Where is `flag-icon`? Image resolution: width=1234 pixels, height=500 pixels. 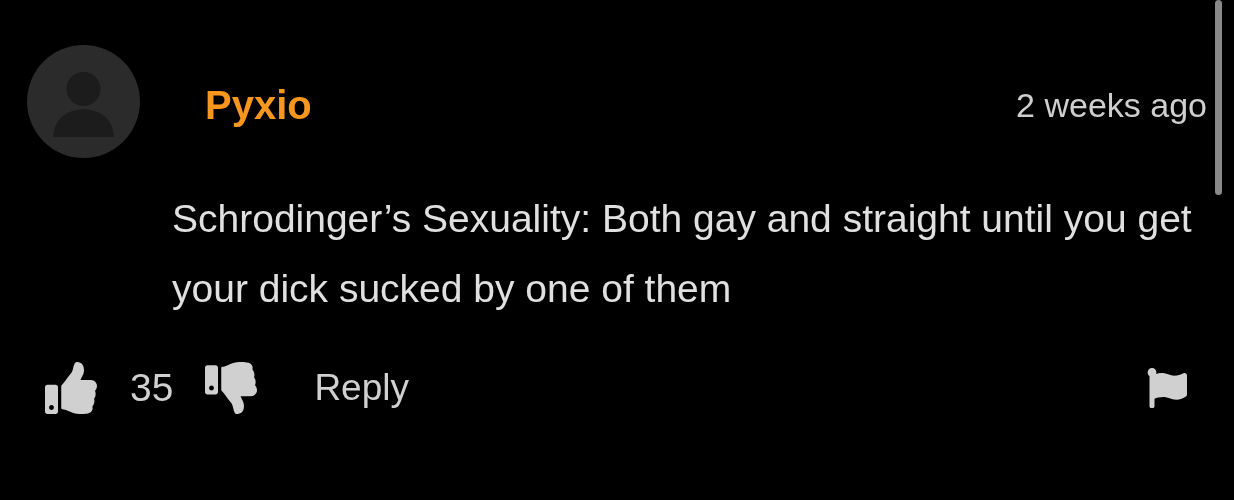
flag-icon is located at coordinates (1167, 388).